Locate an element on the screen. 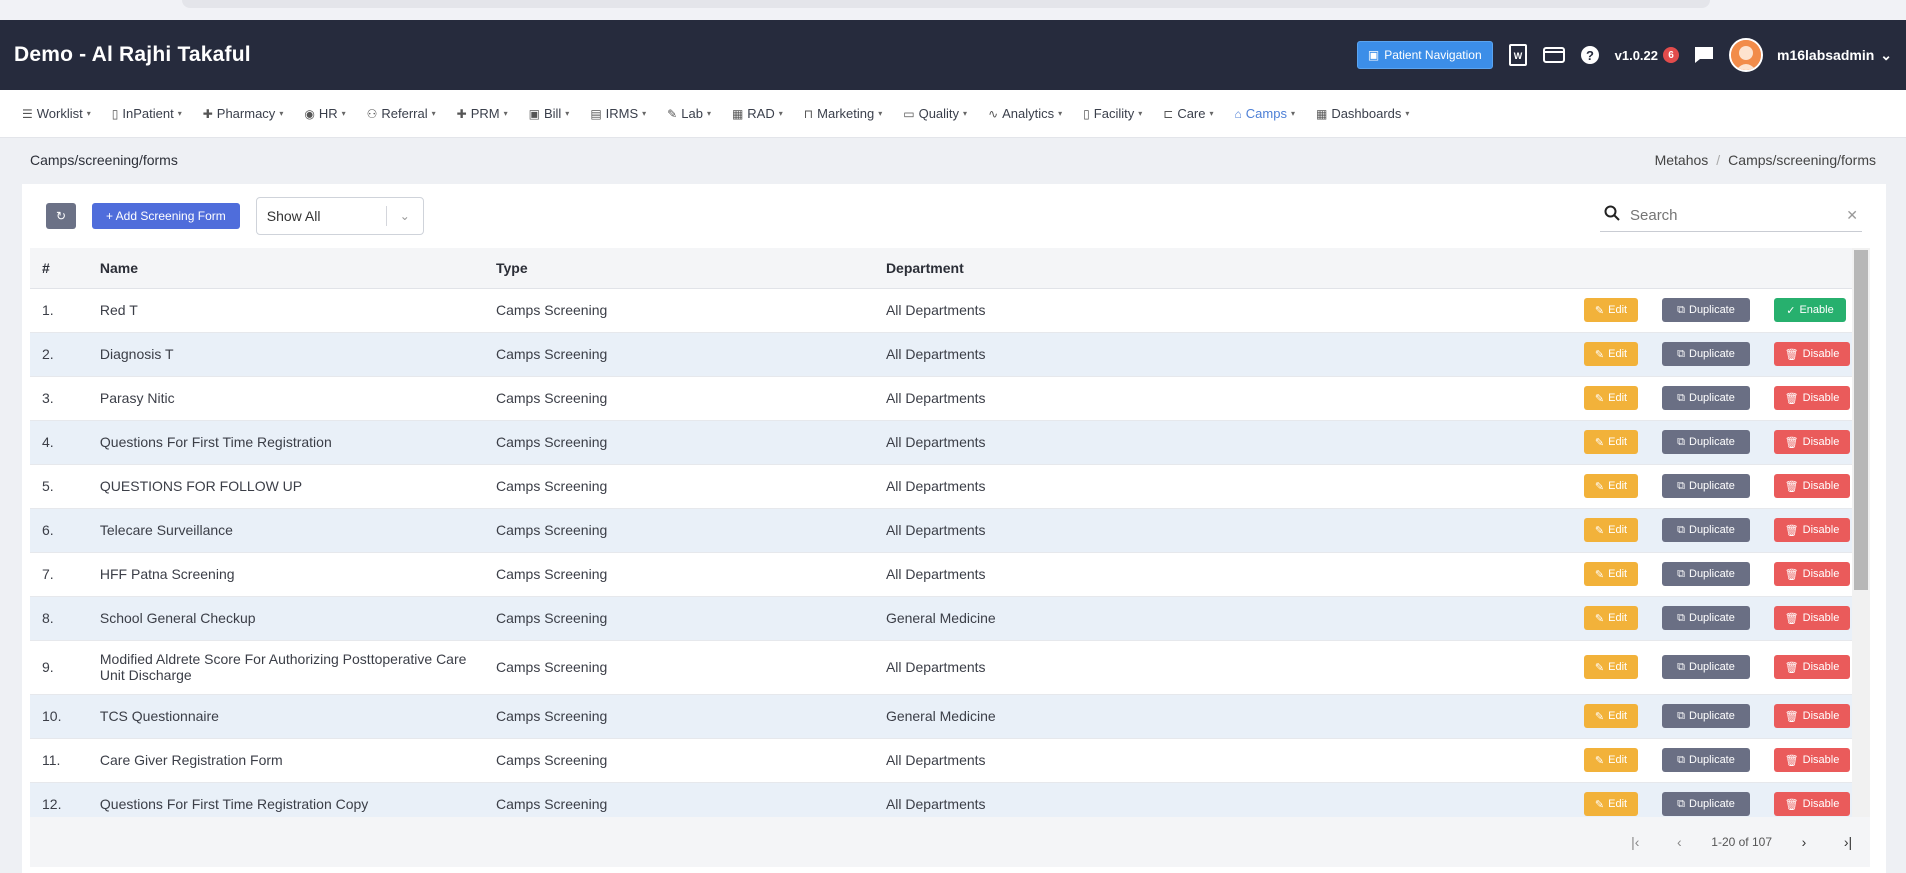 Image resolution: width=1906 pixels, height=873 pixels. version-indicator: v1.0.22 6 is located at coordinates (1647, 55).